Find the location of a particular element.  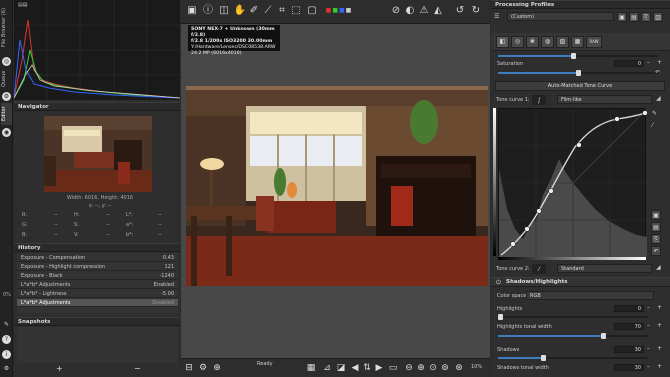

tab-queue: Queue is located at coordinates (6, 79).